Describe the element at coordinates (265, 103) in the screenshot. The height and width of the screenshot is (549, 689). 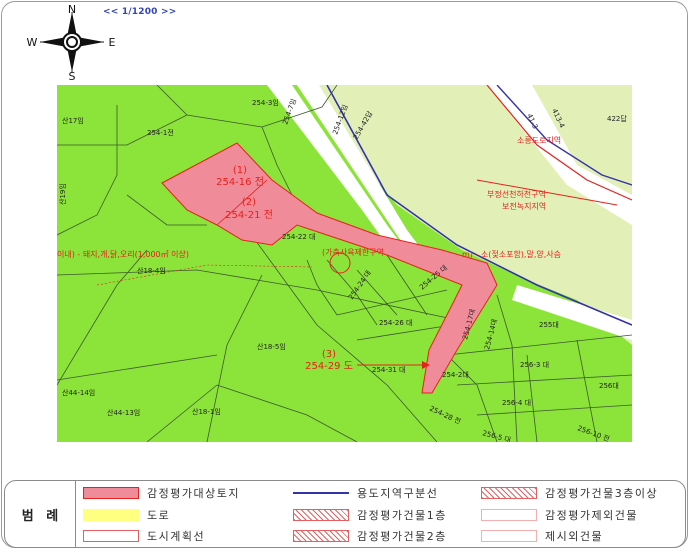
I see `lot-label: 254-3임` at that location.